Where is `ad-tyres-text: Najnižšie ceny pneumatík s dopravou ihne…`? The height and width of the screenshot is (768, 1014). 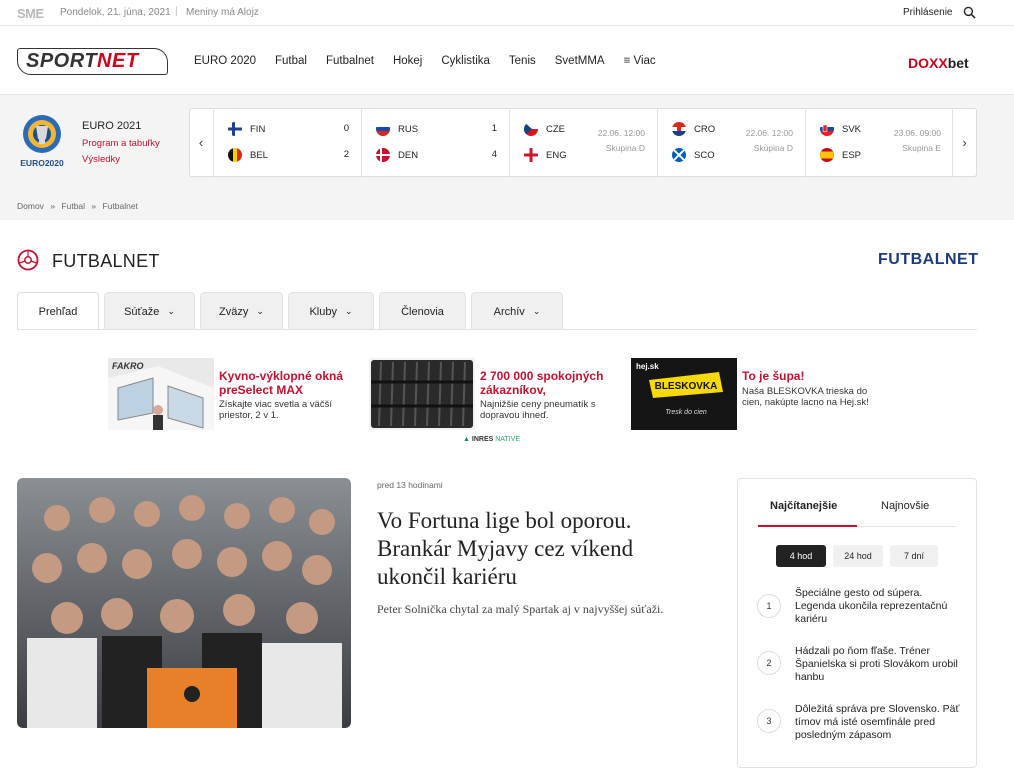
ad-tyres-text: Najnižšie ceny pneumatík s dopravou ihne… is located at coordinates (538, 410).